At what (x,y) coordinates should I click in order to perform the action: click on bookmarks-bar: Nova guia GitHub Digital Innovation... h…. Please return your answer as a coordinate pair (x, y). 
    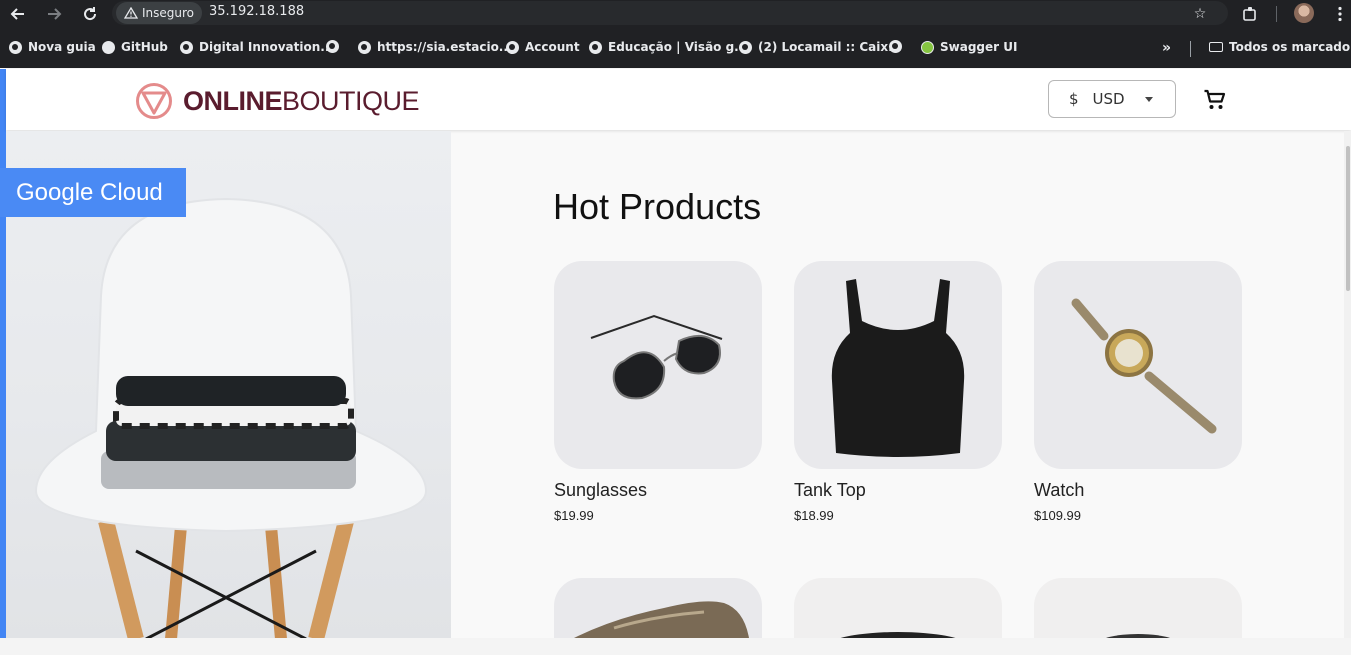
    Looking at the image, I should click on (675, 48).